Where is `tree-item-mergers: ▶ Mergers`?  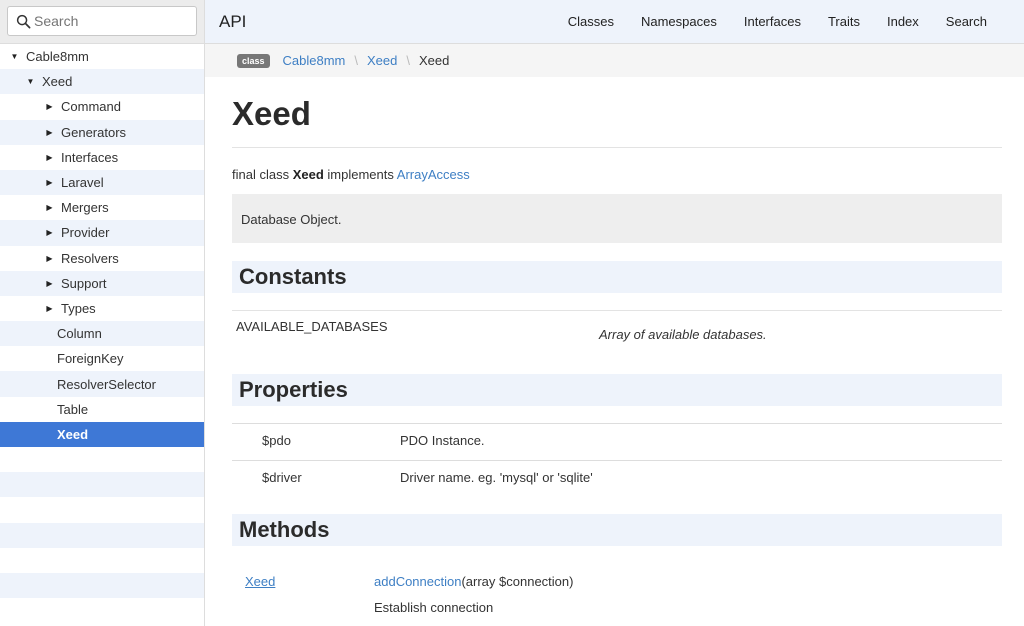 tree-item-mergers: ▶ Mergers is located at coordinates (102, 207).